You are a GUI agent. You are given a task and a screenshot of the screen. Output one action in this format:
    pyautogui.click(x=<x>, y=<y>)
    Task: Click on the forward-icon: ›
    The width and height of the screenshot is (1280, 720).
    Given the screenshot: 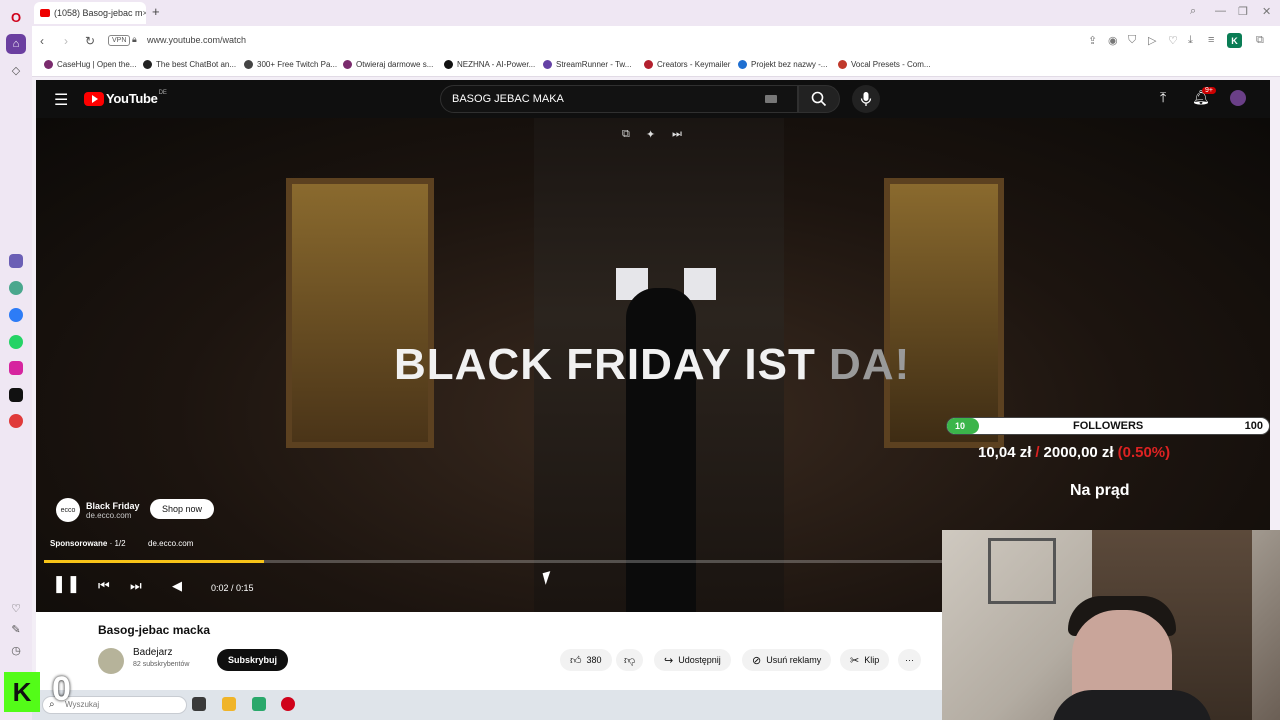 What is the action you would take?
    pyautogui.click(x=66, y=41)
    